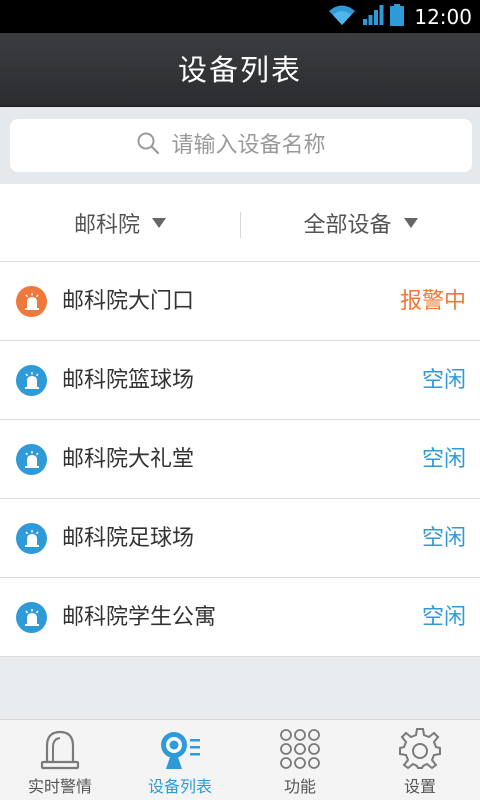  What do you see at coordinates (106, 225) in the screenshot?
I see `location-filter-label: 邮科院` at bounding box center [106, 225].